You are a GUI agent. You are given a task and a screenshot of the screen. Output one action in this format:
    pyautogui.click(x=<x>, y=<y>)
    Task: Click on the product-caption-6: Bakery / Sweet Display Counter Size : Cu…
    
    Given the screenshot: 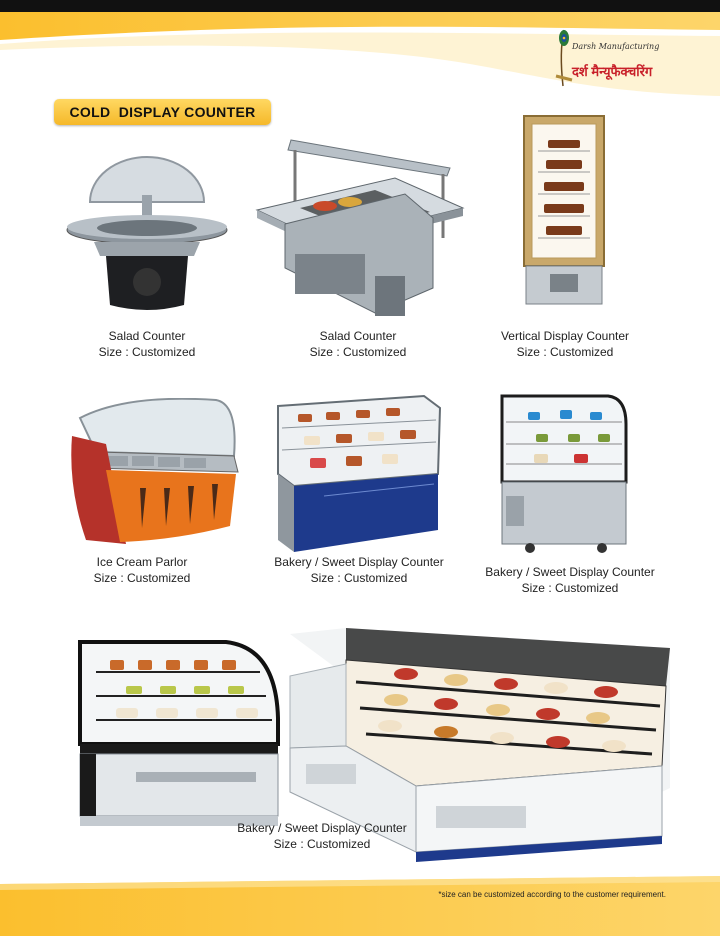 What is the action you would take?
    pyautogui.click(x=570, y=580)
    